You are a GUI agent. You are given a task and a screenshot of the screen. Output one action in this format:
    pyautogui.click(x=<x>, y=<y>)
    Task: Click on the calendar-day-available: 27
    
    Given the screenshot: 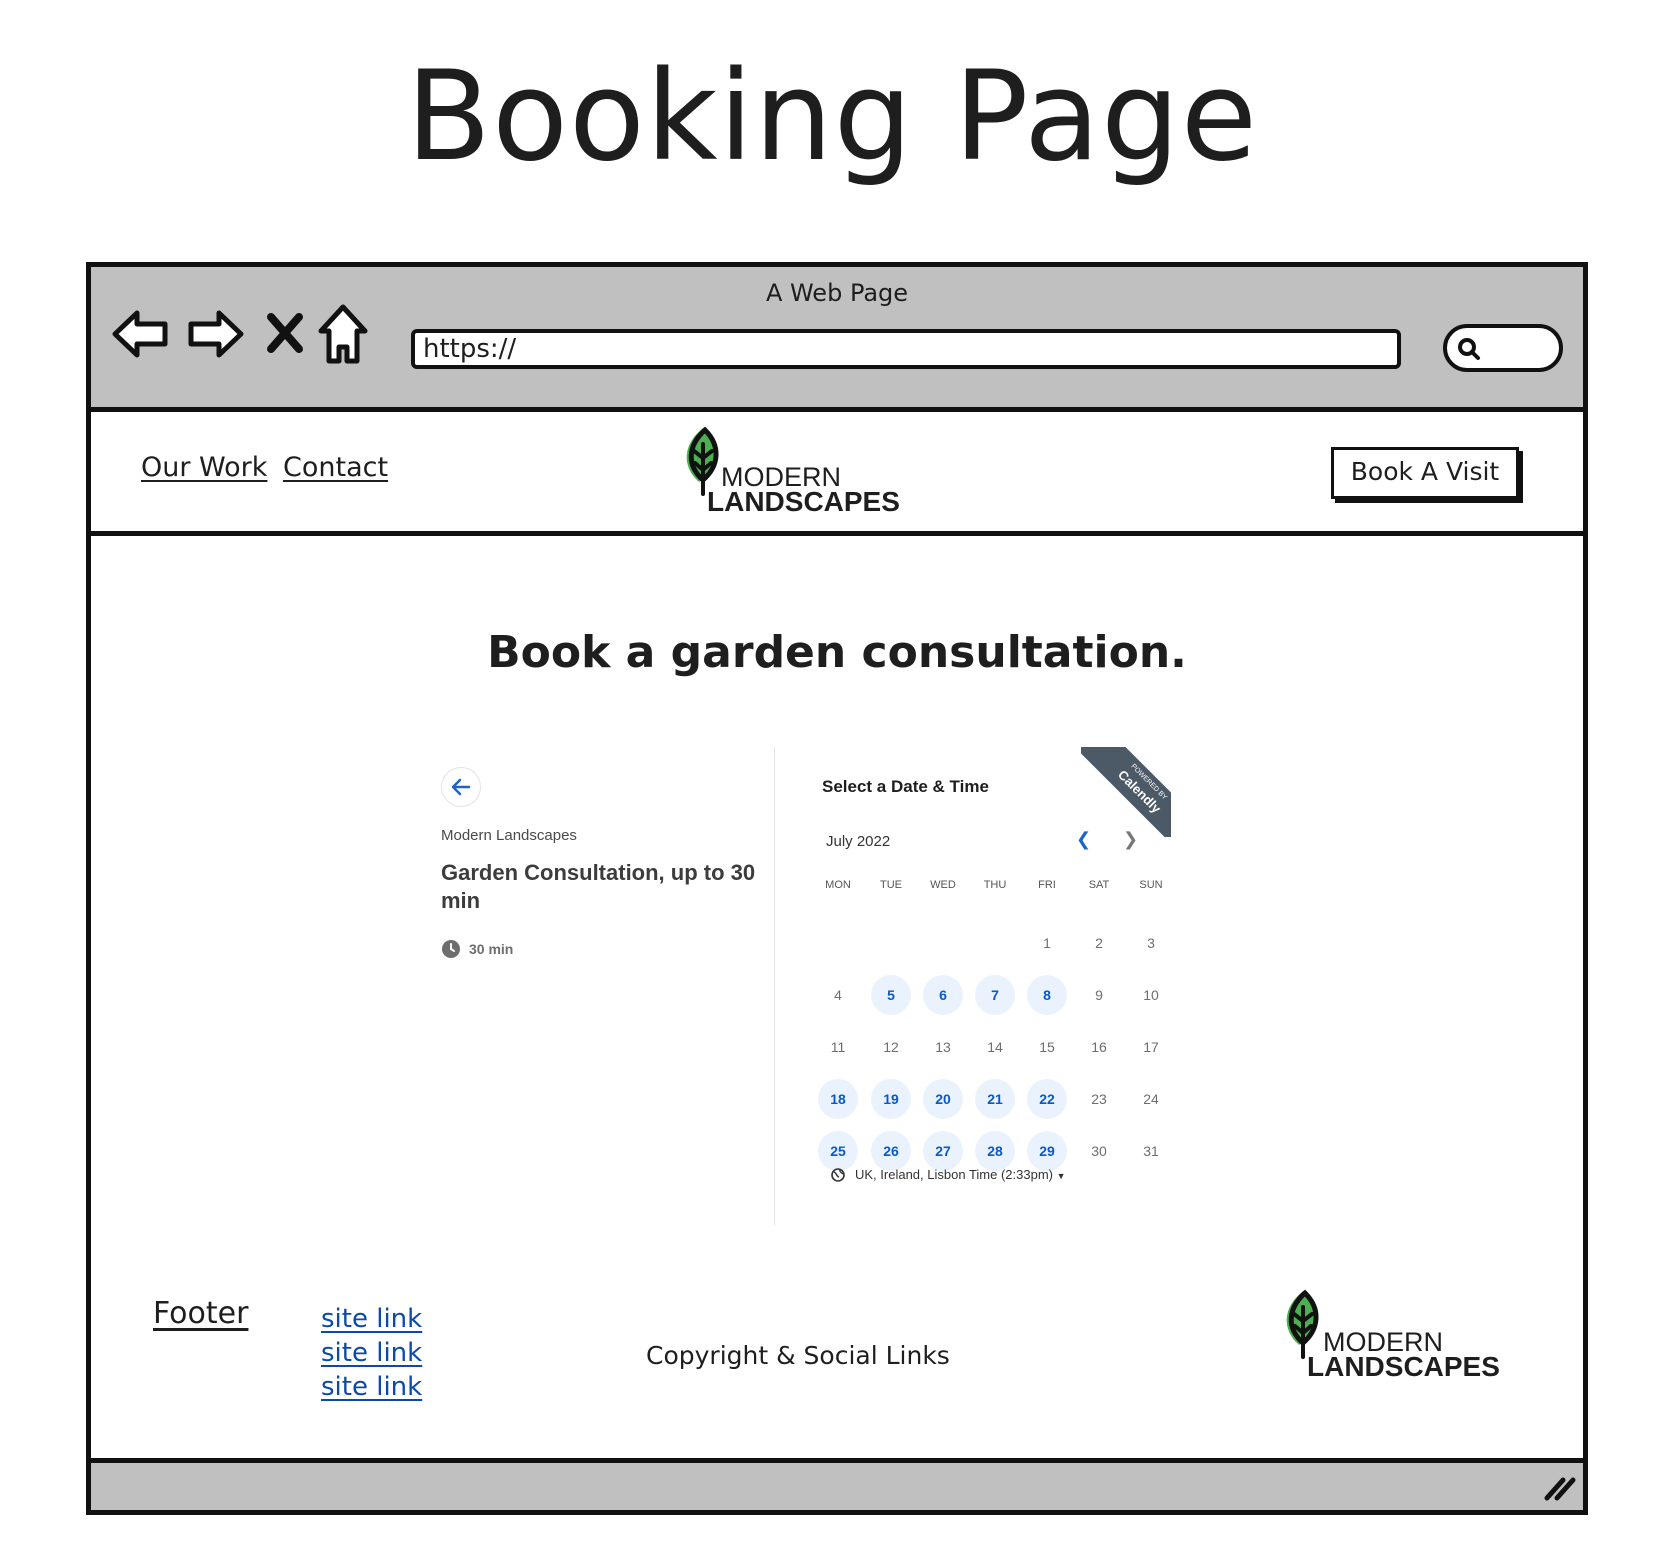 What is the action you would take?
    pyautogui.click(x=943, y=1151)
    